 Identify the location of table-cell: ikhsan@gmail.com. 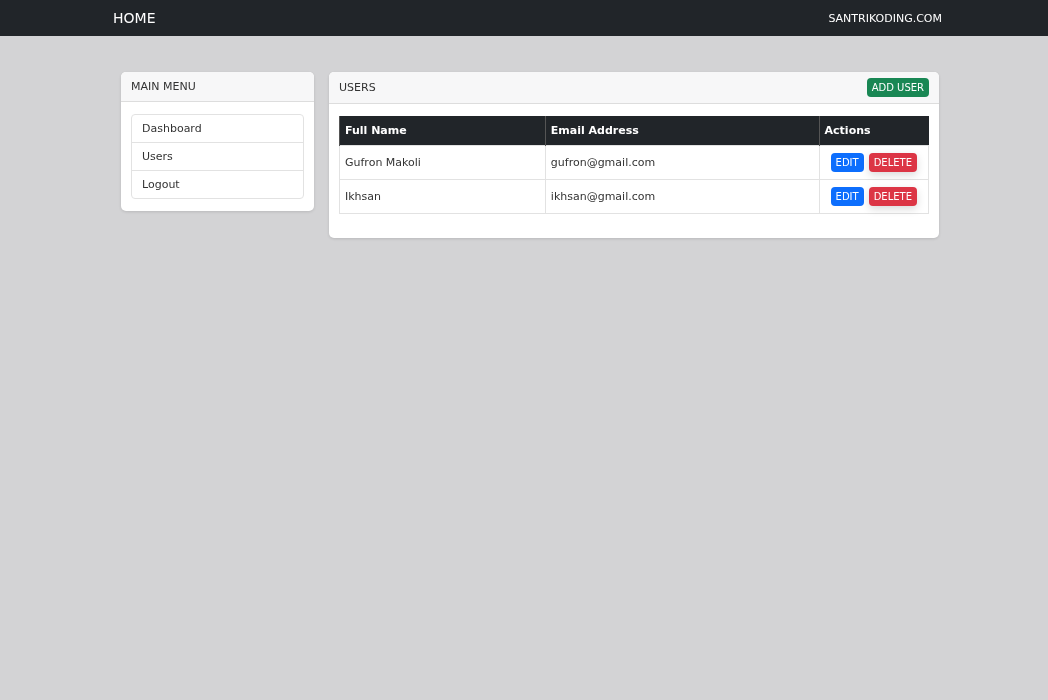
(682, 196).